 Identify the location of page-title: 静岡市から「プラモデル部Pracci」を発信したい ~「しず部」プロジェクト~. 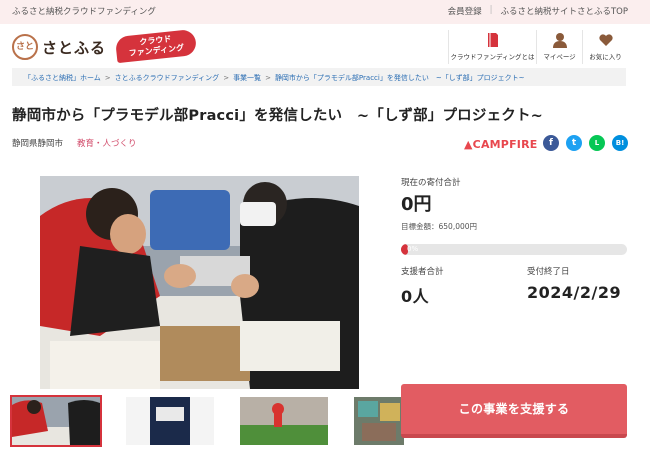
(278, 116).